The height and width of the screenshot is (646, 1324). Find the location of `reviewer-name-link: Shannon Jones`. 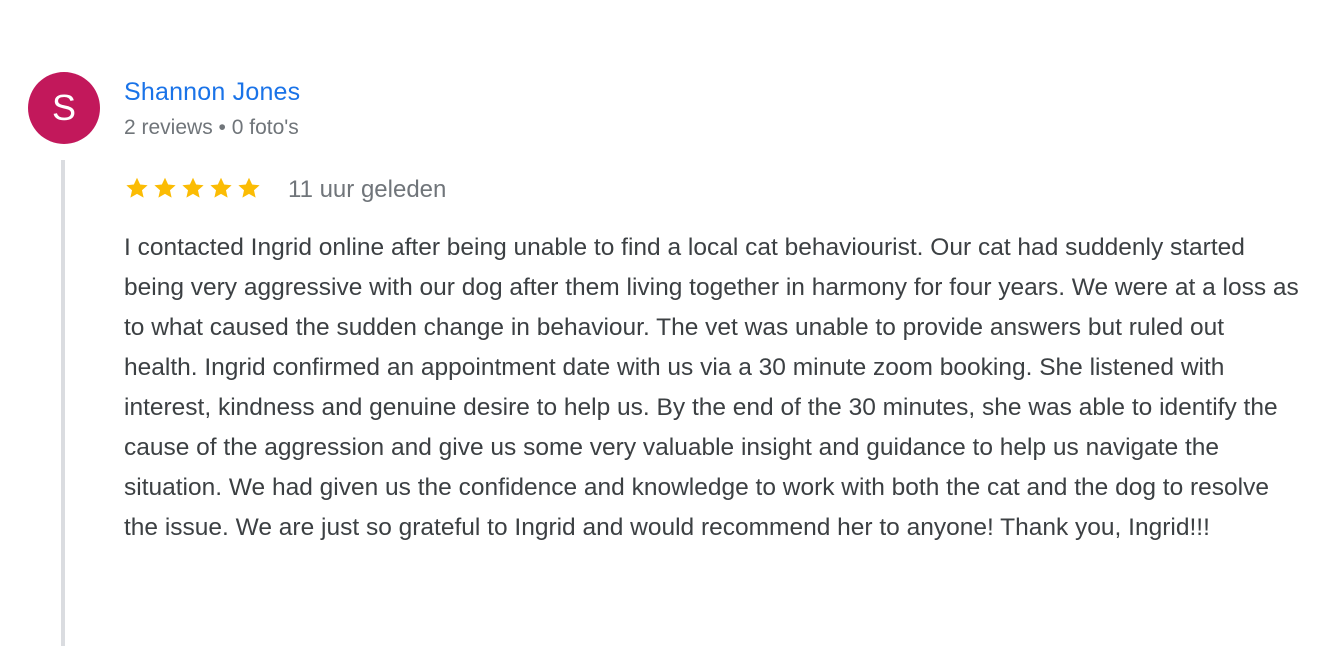

reviewer-name-link: Shannon Jones is located at coordinates (212, 92).